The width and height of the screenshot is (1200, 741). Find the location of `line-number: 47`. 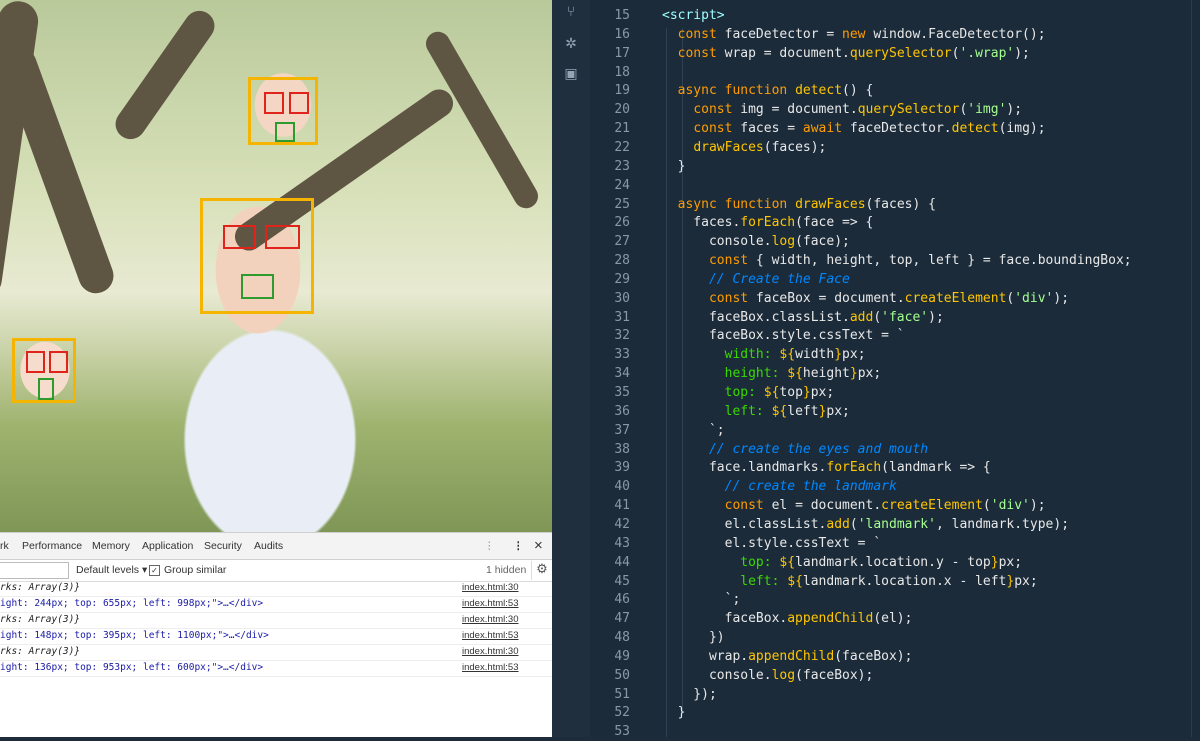

line-number: 47 is located at coordinates (622, 619).